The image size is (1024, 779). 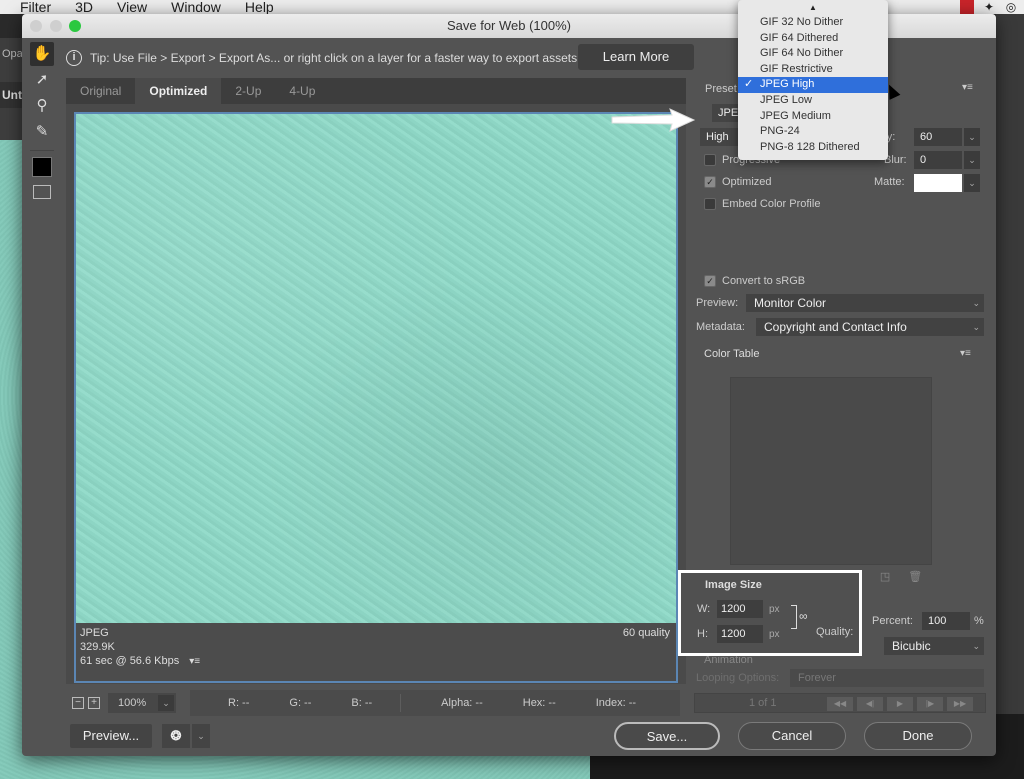 What do you see at coordinates (870, 327) in the screenshot?
I see `metadata-select: Copyright and Contact Info ⌄` at bounding box center [870, 327].